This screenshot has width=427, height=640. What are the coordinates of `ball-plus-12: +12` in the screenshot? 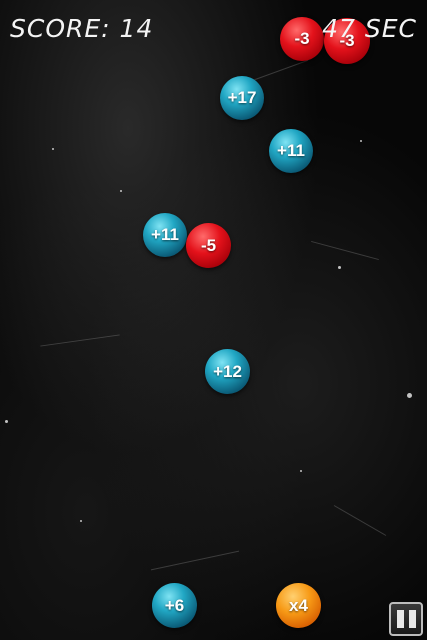 It's located at (227, 371).